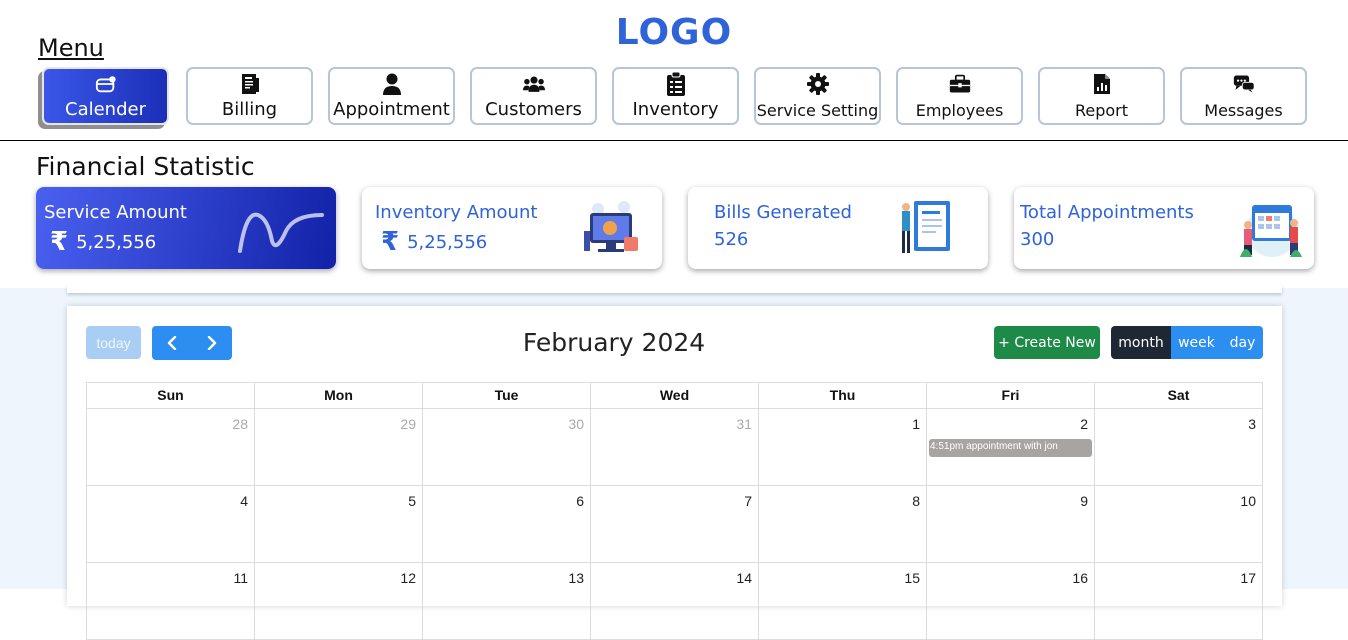 The image size is (1348, 640). What do you see at coordinates (1011, 524) in the screenshot?
I see `day-cell: 9` at bounding box center [1011, 524].